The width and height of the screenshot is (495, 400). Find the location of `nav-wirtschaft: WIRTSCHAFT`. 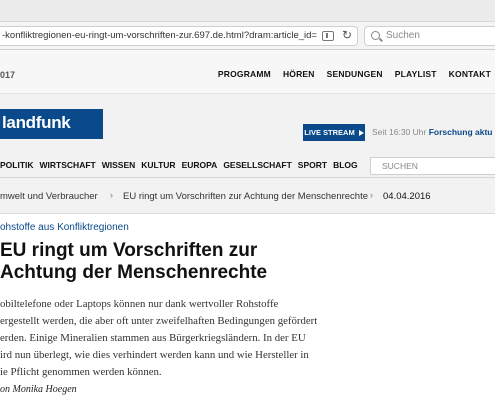

nav-wirtschaft: WIRTSCHAFT is located at coordinates (68, 165).